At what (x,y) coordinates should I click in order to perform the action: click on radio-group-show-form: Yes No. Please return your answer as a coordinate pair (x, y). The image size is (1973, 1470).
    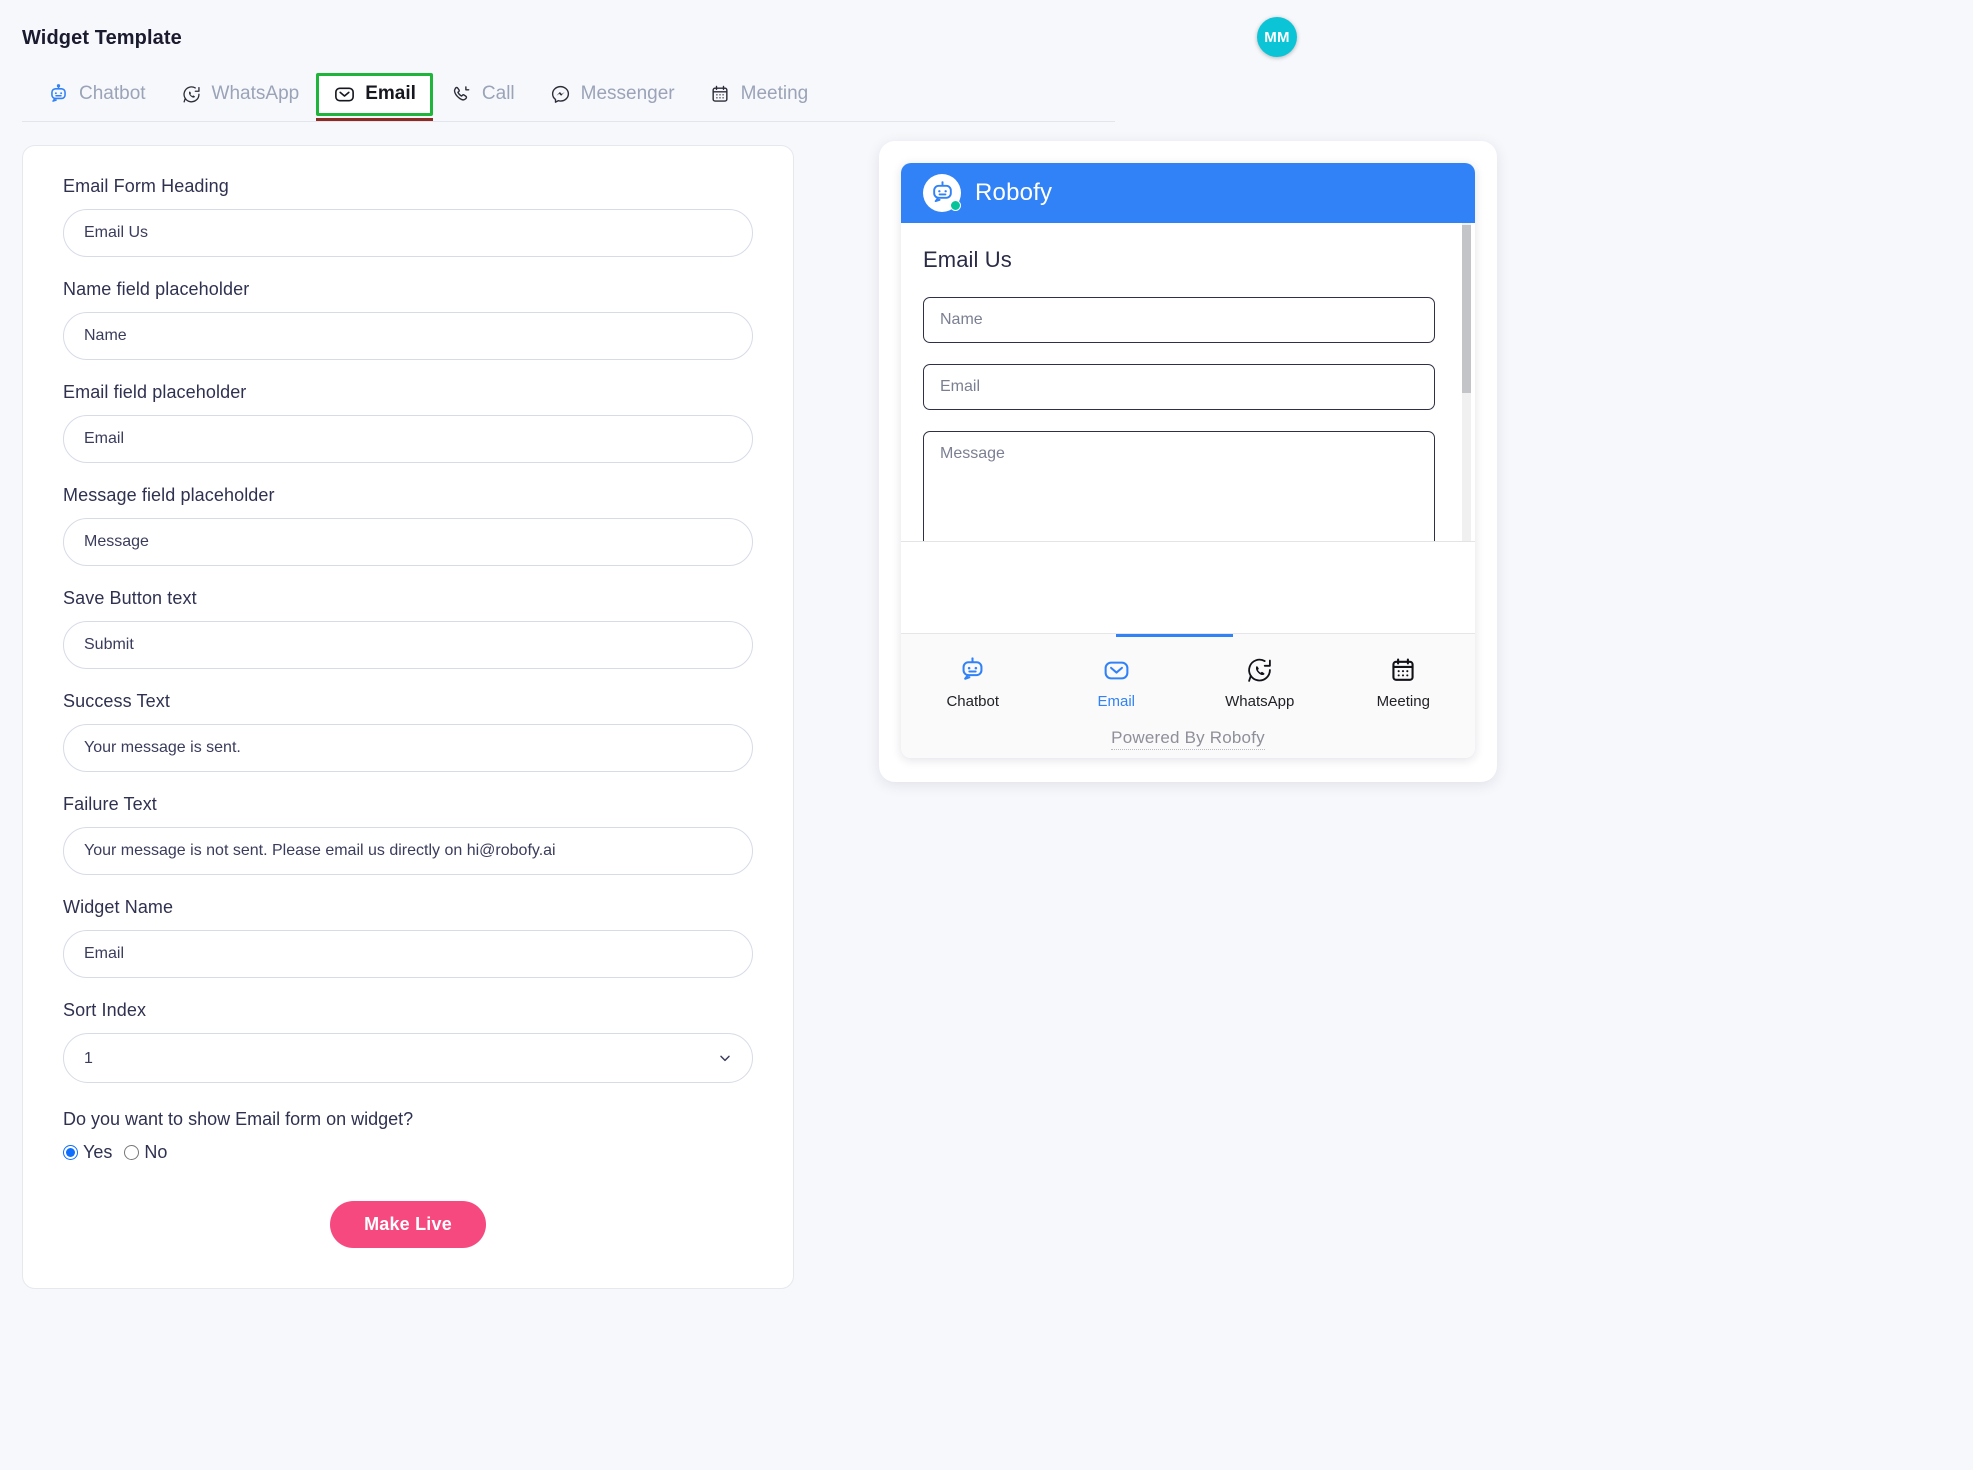
    Looking at the image, I should click on (408, 1152).